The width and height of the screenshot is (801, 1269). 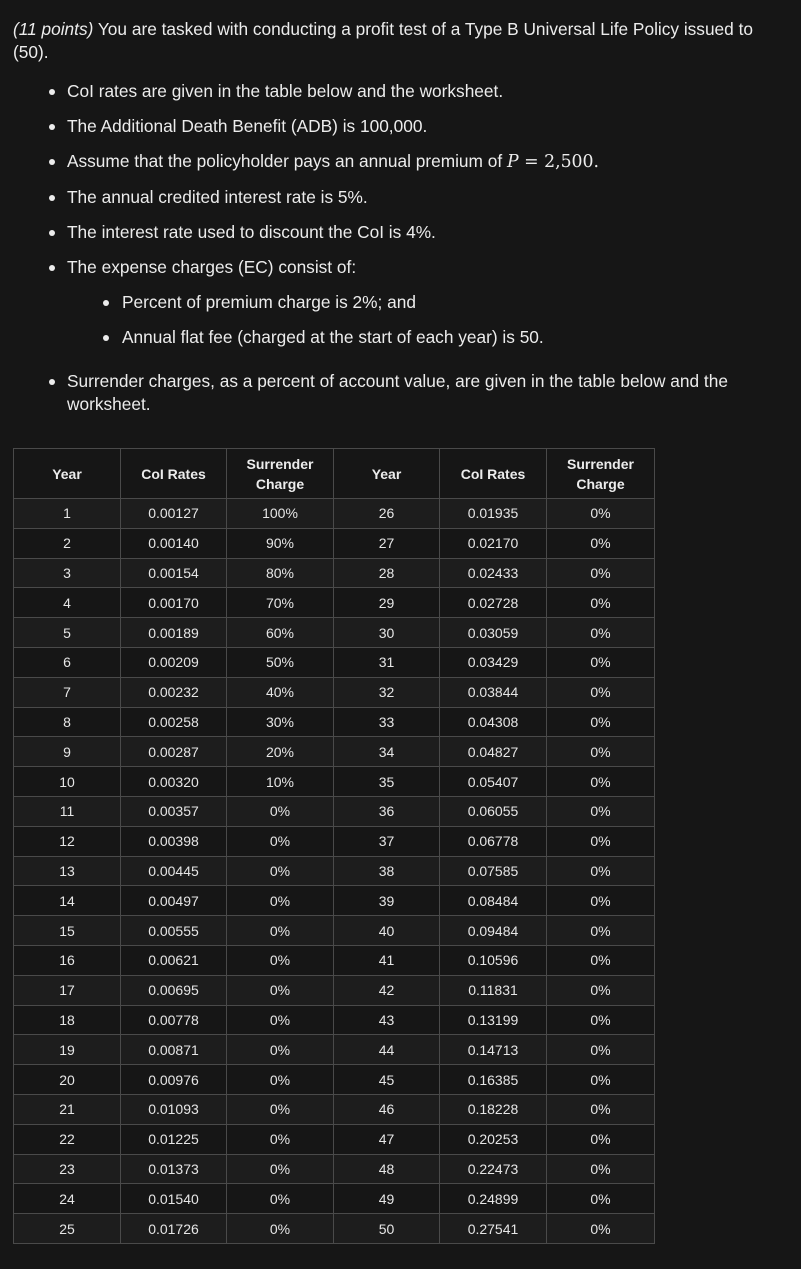 What do you see at coordinates (280, 543) in the screenshot?
I see `cell-surrender-charge: 90%` at bounding box center [280, 543].